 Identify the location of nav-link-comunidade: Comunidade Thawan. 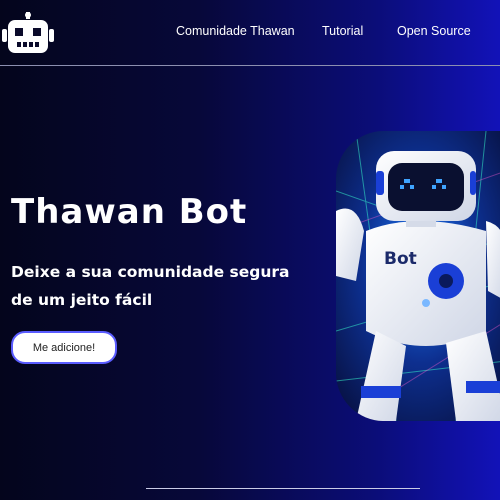
(235, 31).